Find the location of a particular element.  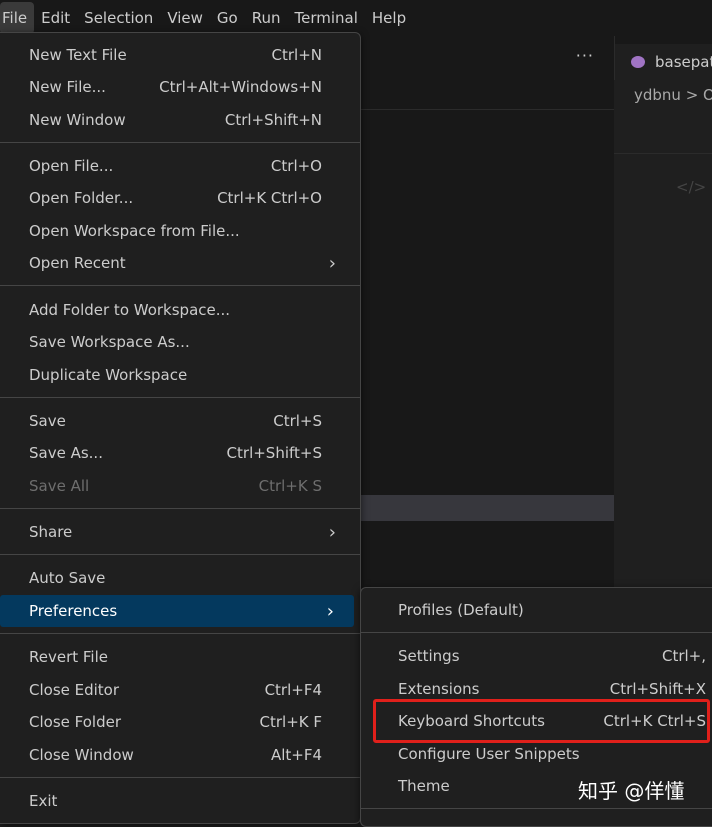

menu-open-file: Open File... Ctrl+O is located at coordinates (180, 166).